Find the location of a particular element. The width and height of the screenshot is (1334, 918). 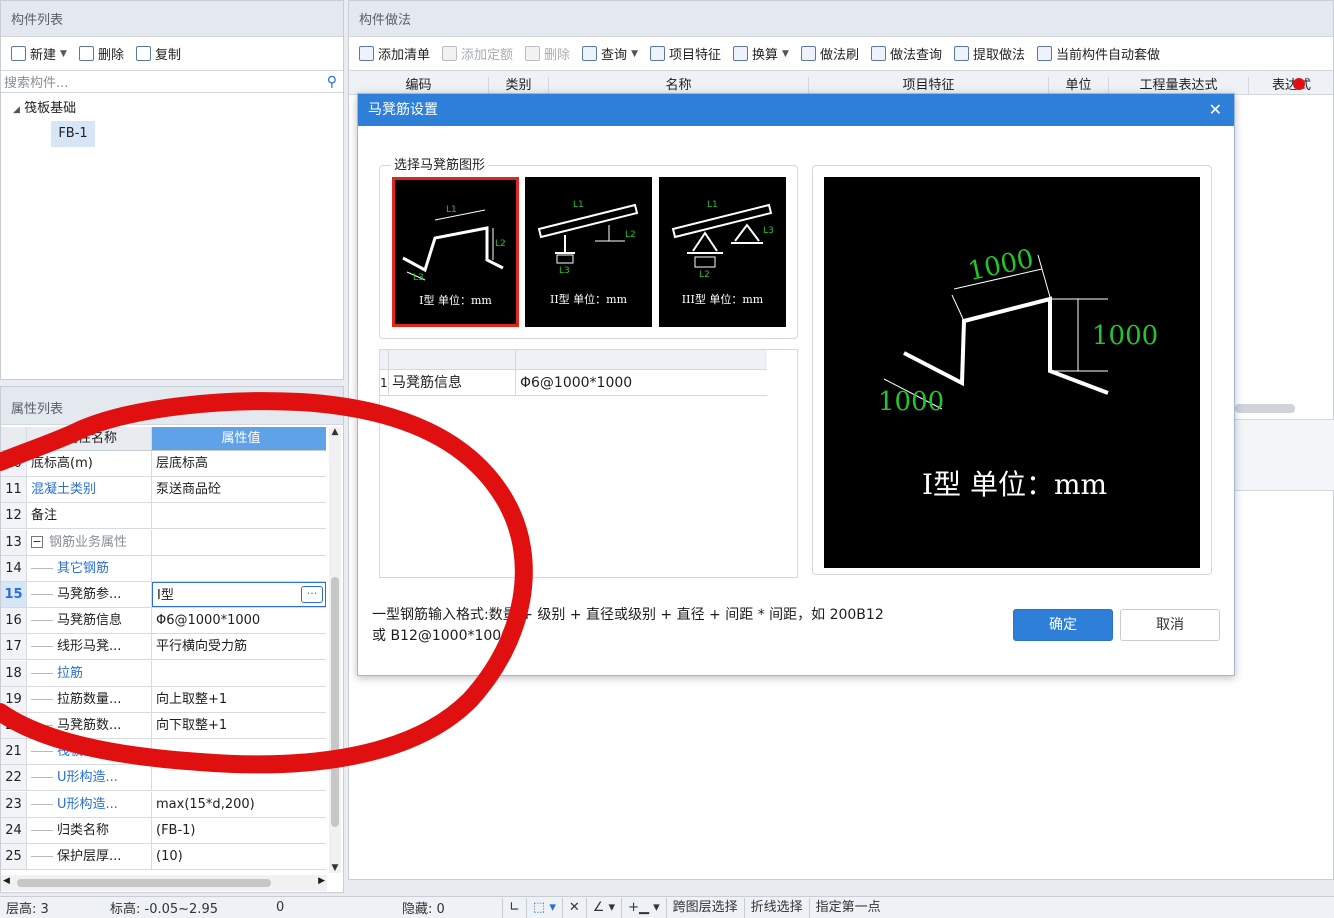

property-row: 13− 钢筋业务属性 is located at coordinates (163, 542).